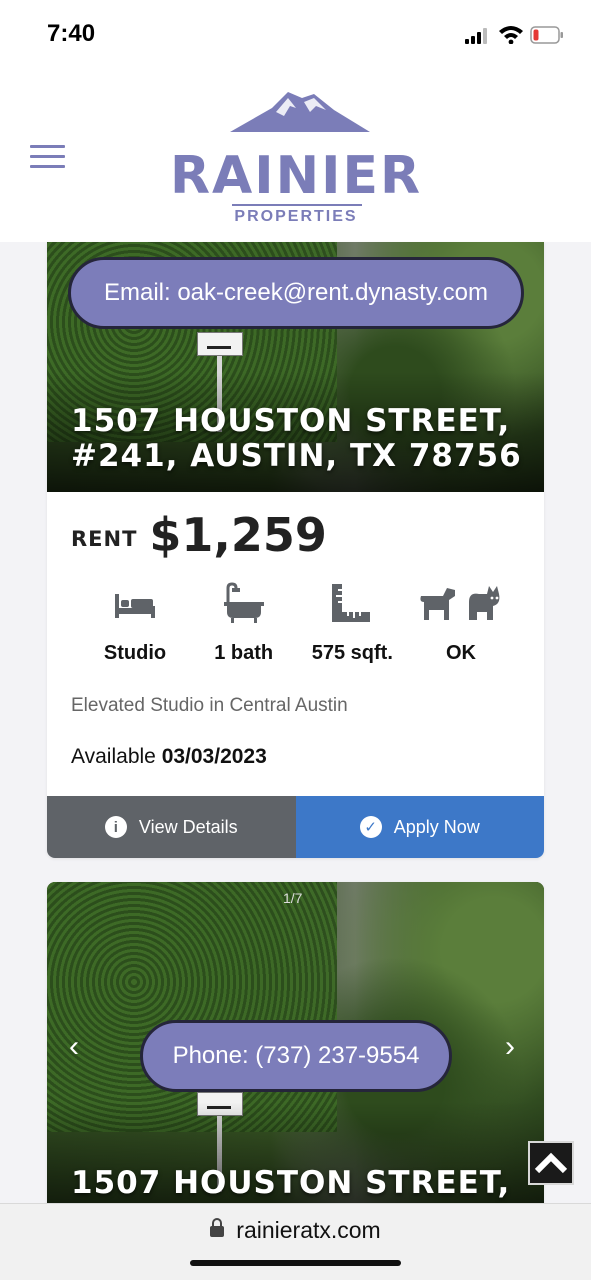  I want to click on rent-value: $1,259, so click(238, 535).